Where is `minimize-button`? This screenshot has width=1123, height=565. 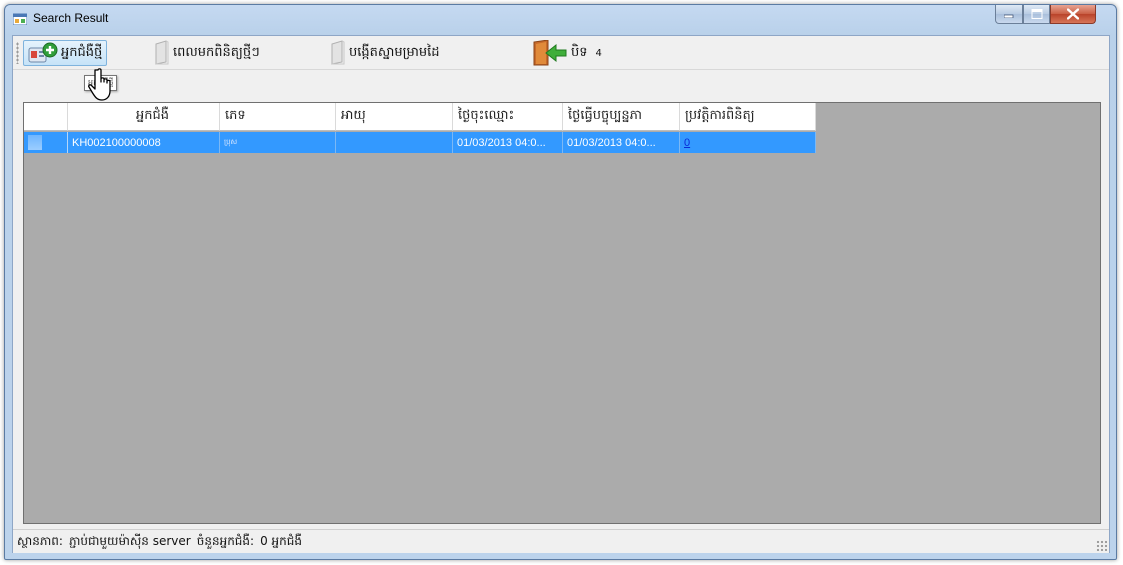 minimize-button is located at coordinates (1009, 14).